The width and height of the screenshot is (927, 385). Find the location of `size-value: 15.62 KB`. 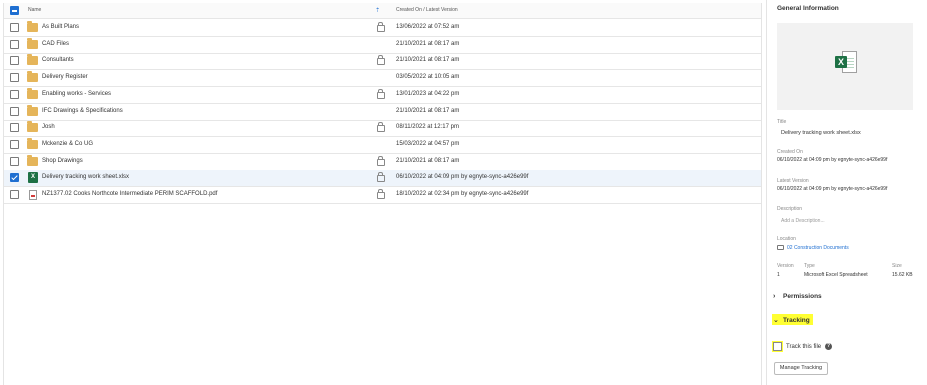

size-value: 15.62 KB is located at coordinates (902, 275).